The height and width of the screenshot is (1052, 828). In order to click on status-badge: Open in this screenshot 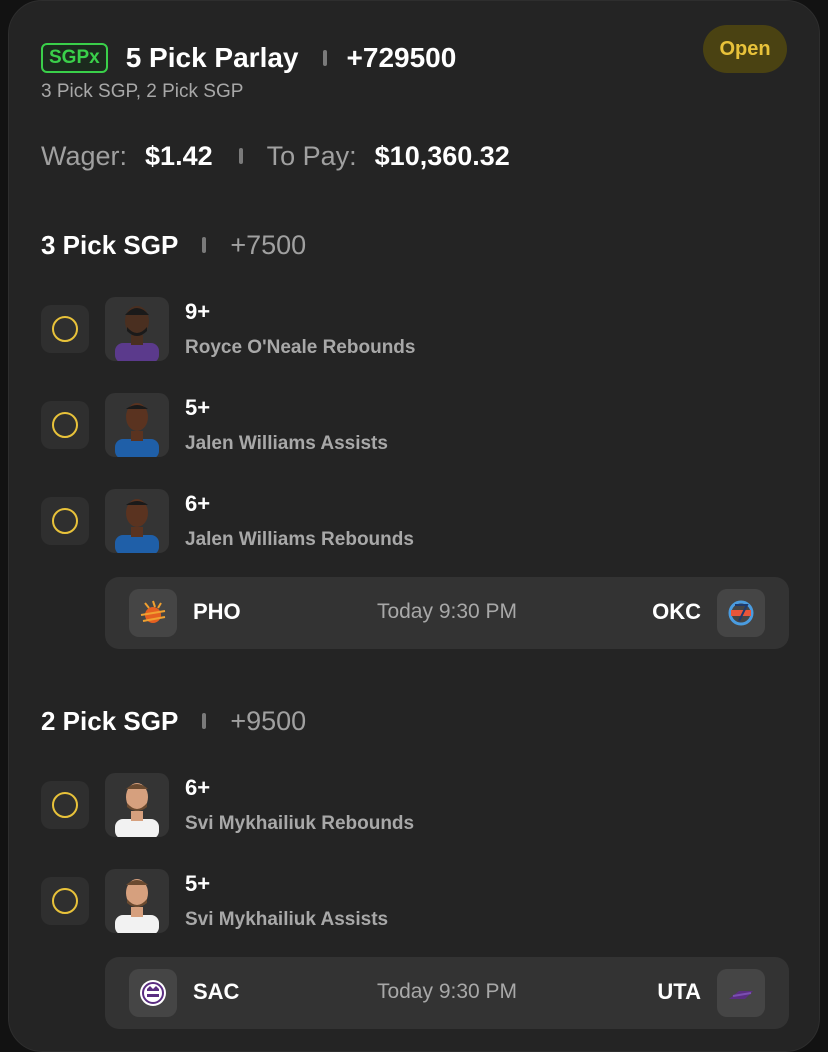, I will do `click(745, 49)`.